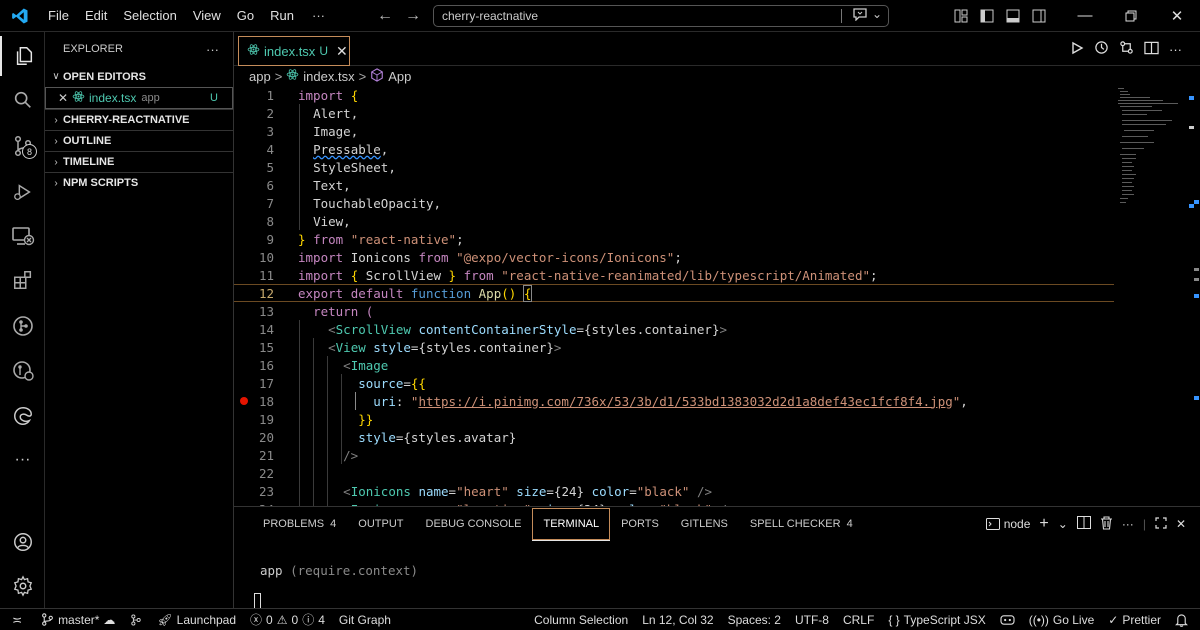 The width and height of the screenshot is (1200, 630). What do you see at coordinates (22, 370) in the screenshot?
I see `git-graph-icon` at bounding box center [22, 370].